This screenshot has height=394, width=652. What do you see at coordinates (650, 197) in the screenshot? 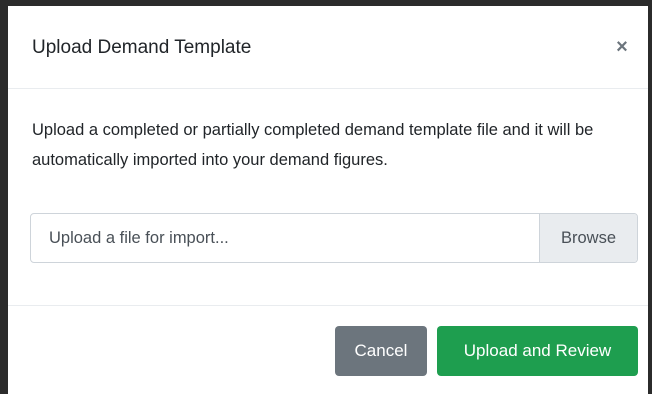
I see `backdrop-edge-right` at bounding box center [650, 197].